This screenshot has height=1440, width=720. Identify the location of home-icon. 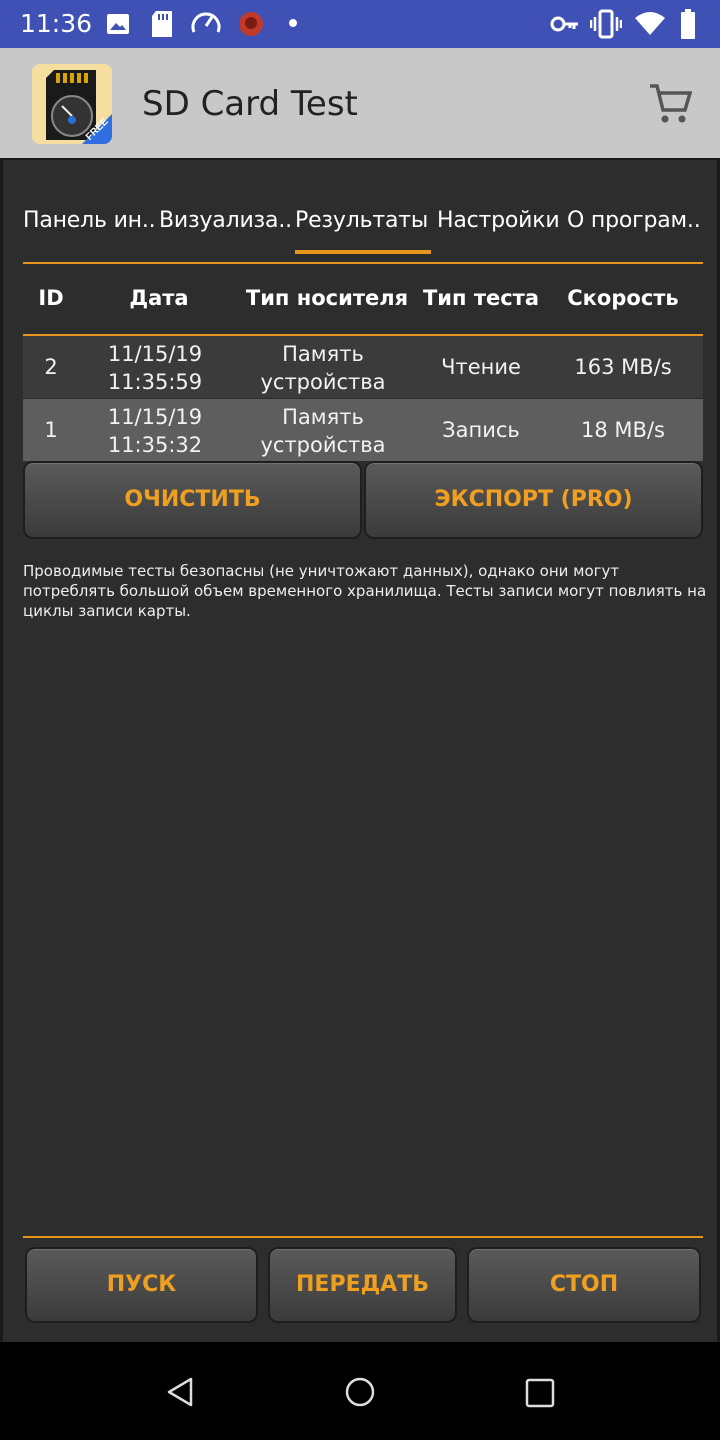
(360, 1392).